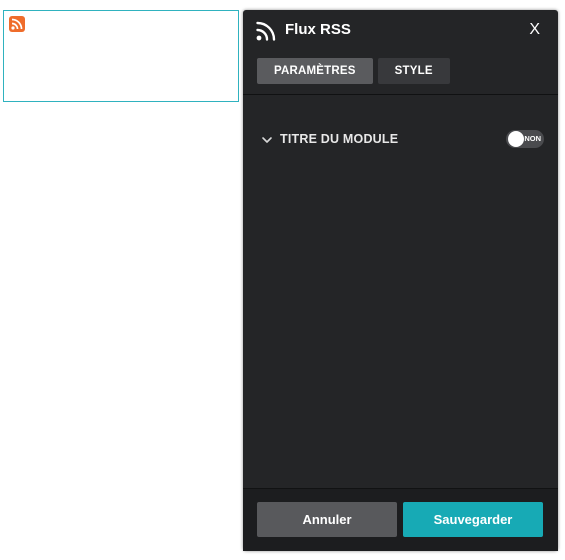  I want to click on toggle-knob, so click(516, 139).